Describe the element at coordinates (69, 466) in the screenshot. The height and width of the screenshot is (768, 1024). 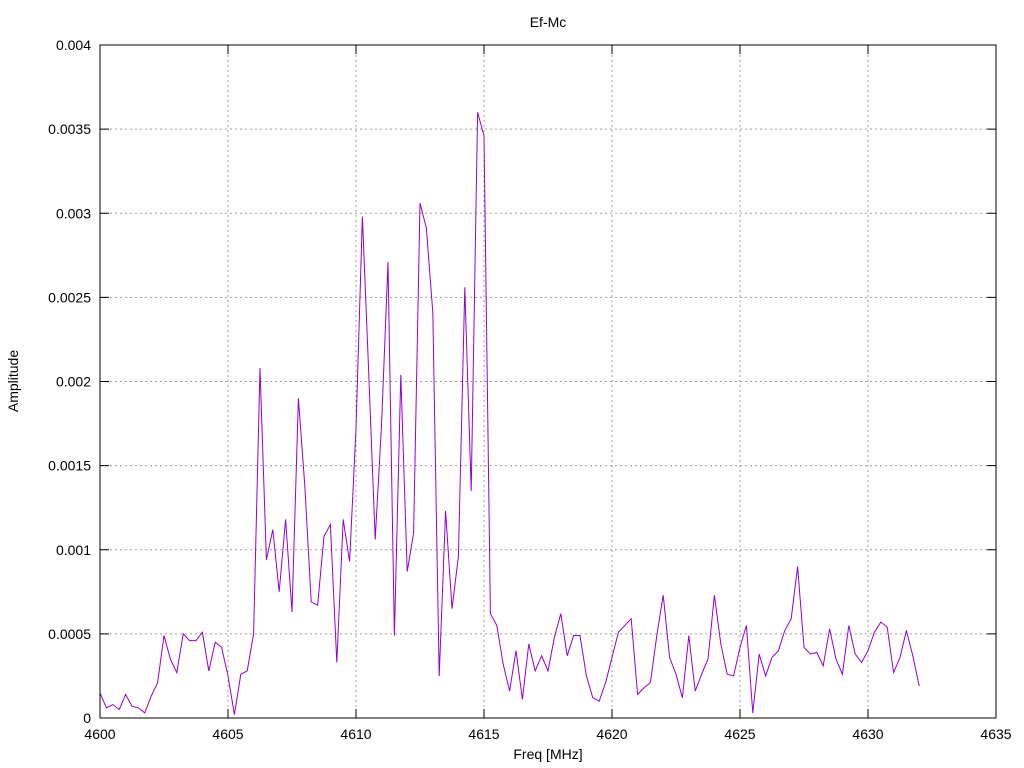
I see `y-tick-label: 0.0015` at that location.